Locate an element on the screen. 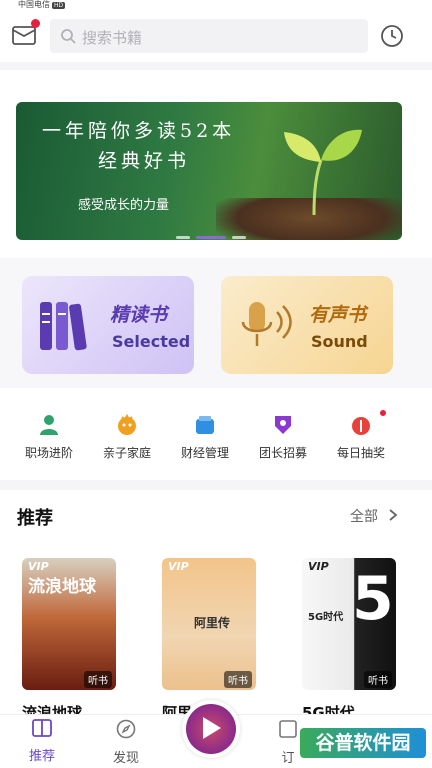  lottery-icon is located at coordinates (361, 426).